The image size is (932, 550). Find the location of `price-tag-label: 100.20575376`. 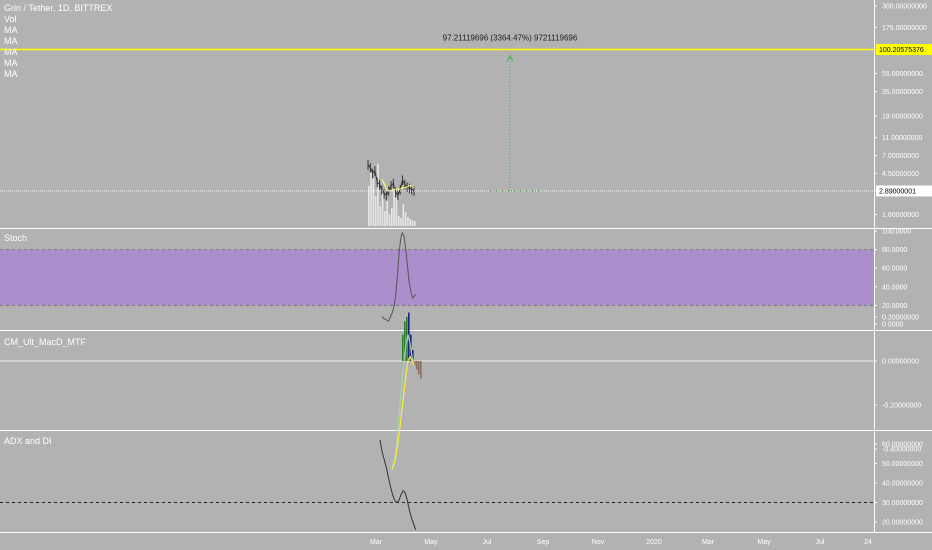

price-tag-label: 100.20575376 is located at coordinates (901, 50).